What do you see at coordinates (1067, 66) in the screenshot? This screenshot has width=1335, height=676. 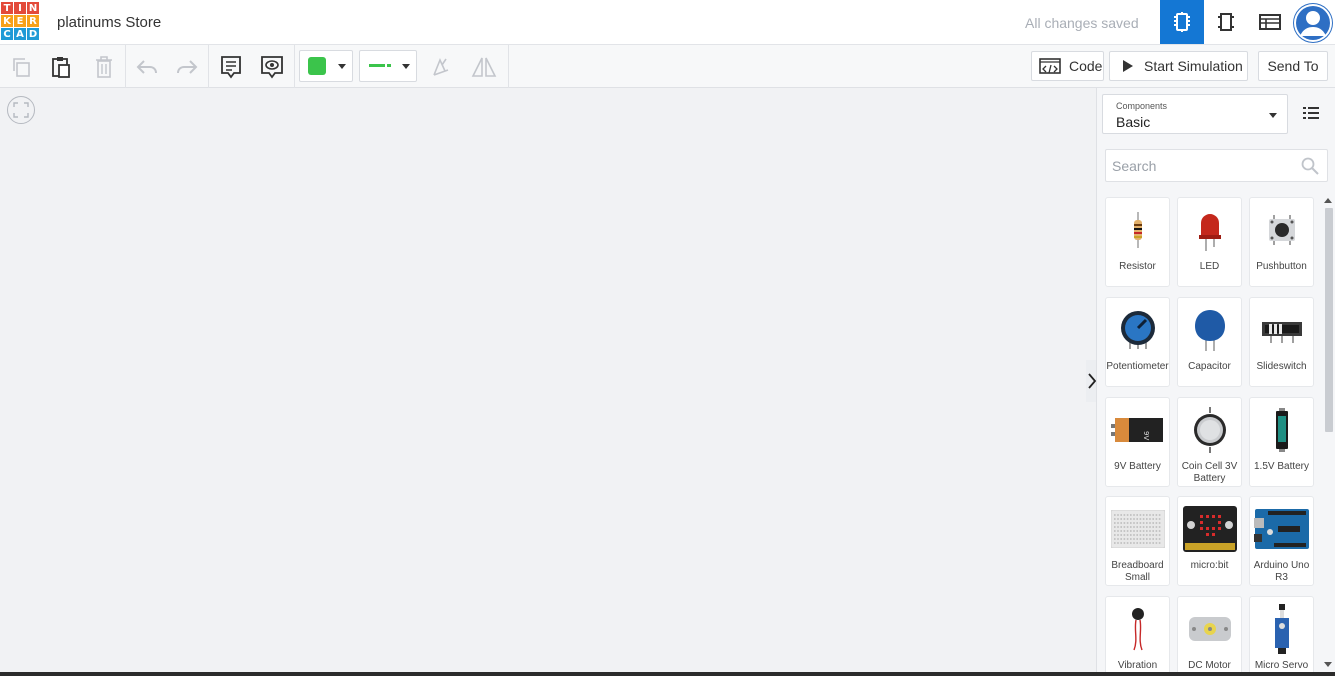 I see `code-button: Code` at bounding box center [1067, 66].